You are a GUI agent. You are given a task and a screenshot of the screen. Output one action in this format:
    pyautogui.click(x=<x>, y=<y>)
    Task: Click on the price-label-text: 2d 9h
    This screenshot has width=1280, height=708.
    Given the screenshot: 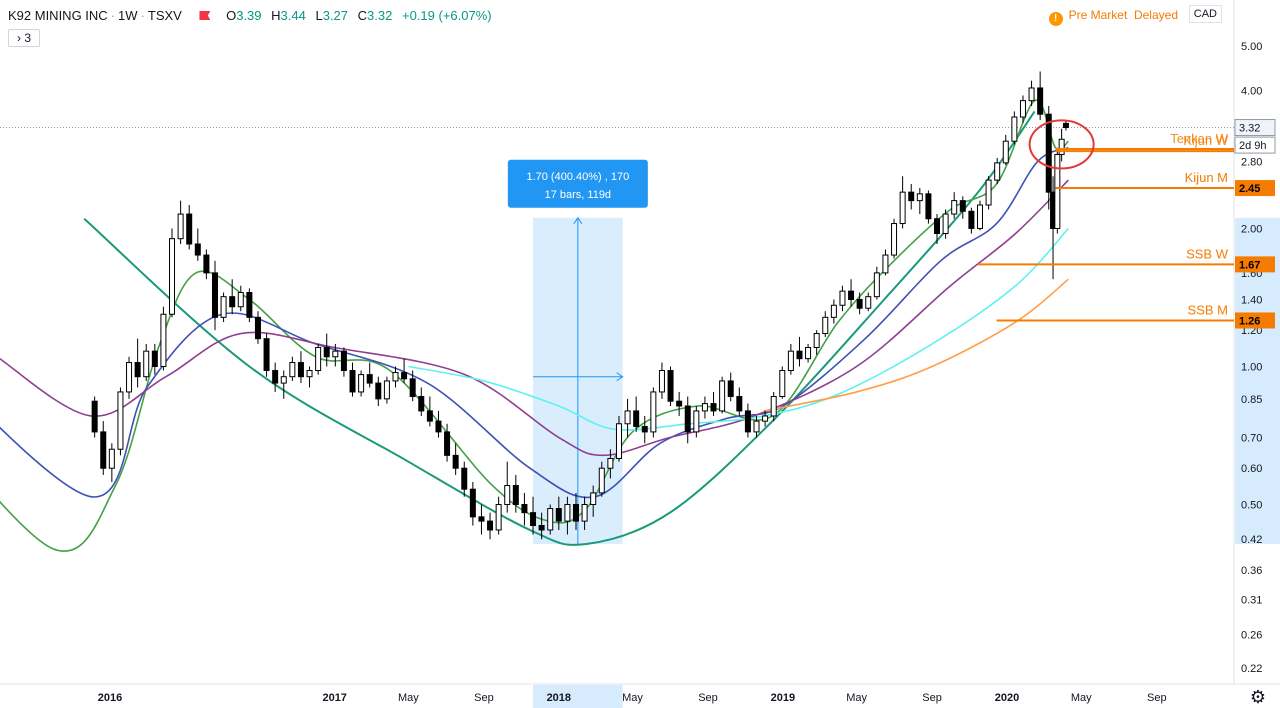 What is the action you would take?
    pyautogui.click(x=1253, y=146)
    